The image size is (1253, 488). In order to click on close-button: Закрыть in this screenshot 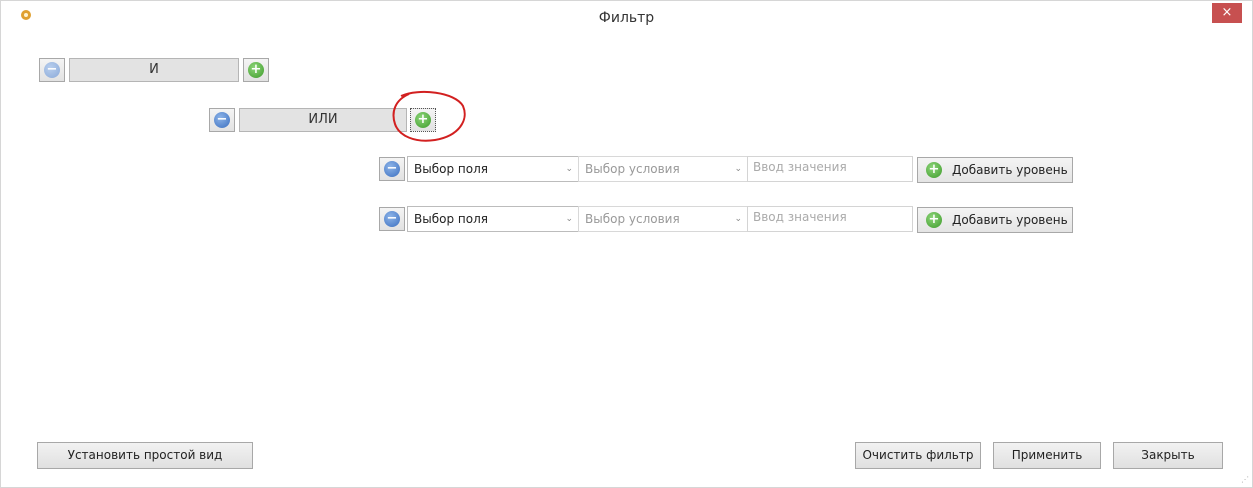, I will do `click(1168, 455)`.